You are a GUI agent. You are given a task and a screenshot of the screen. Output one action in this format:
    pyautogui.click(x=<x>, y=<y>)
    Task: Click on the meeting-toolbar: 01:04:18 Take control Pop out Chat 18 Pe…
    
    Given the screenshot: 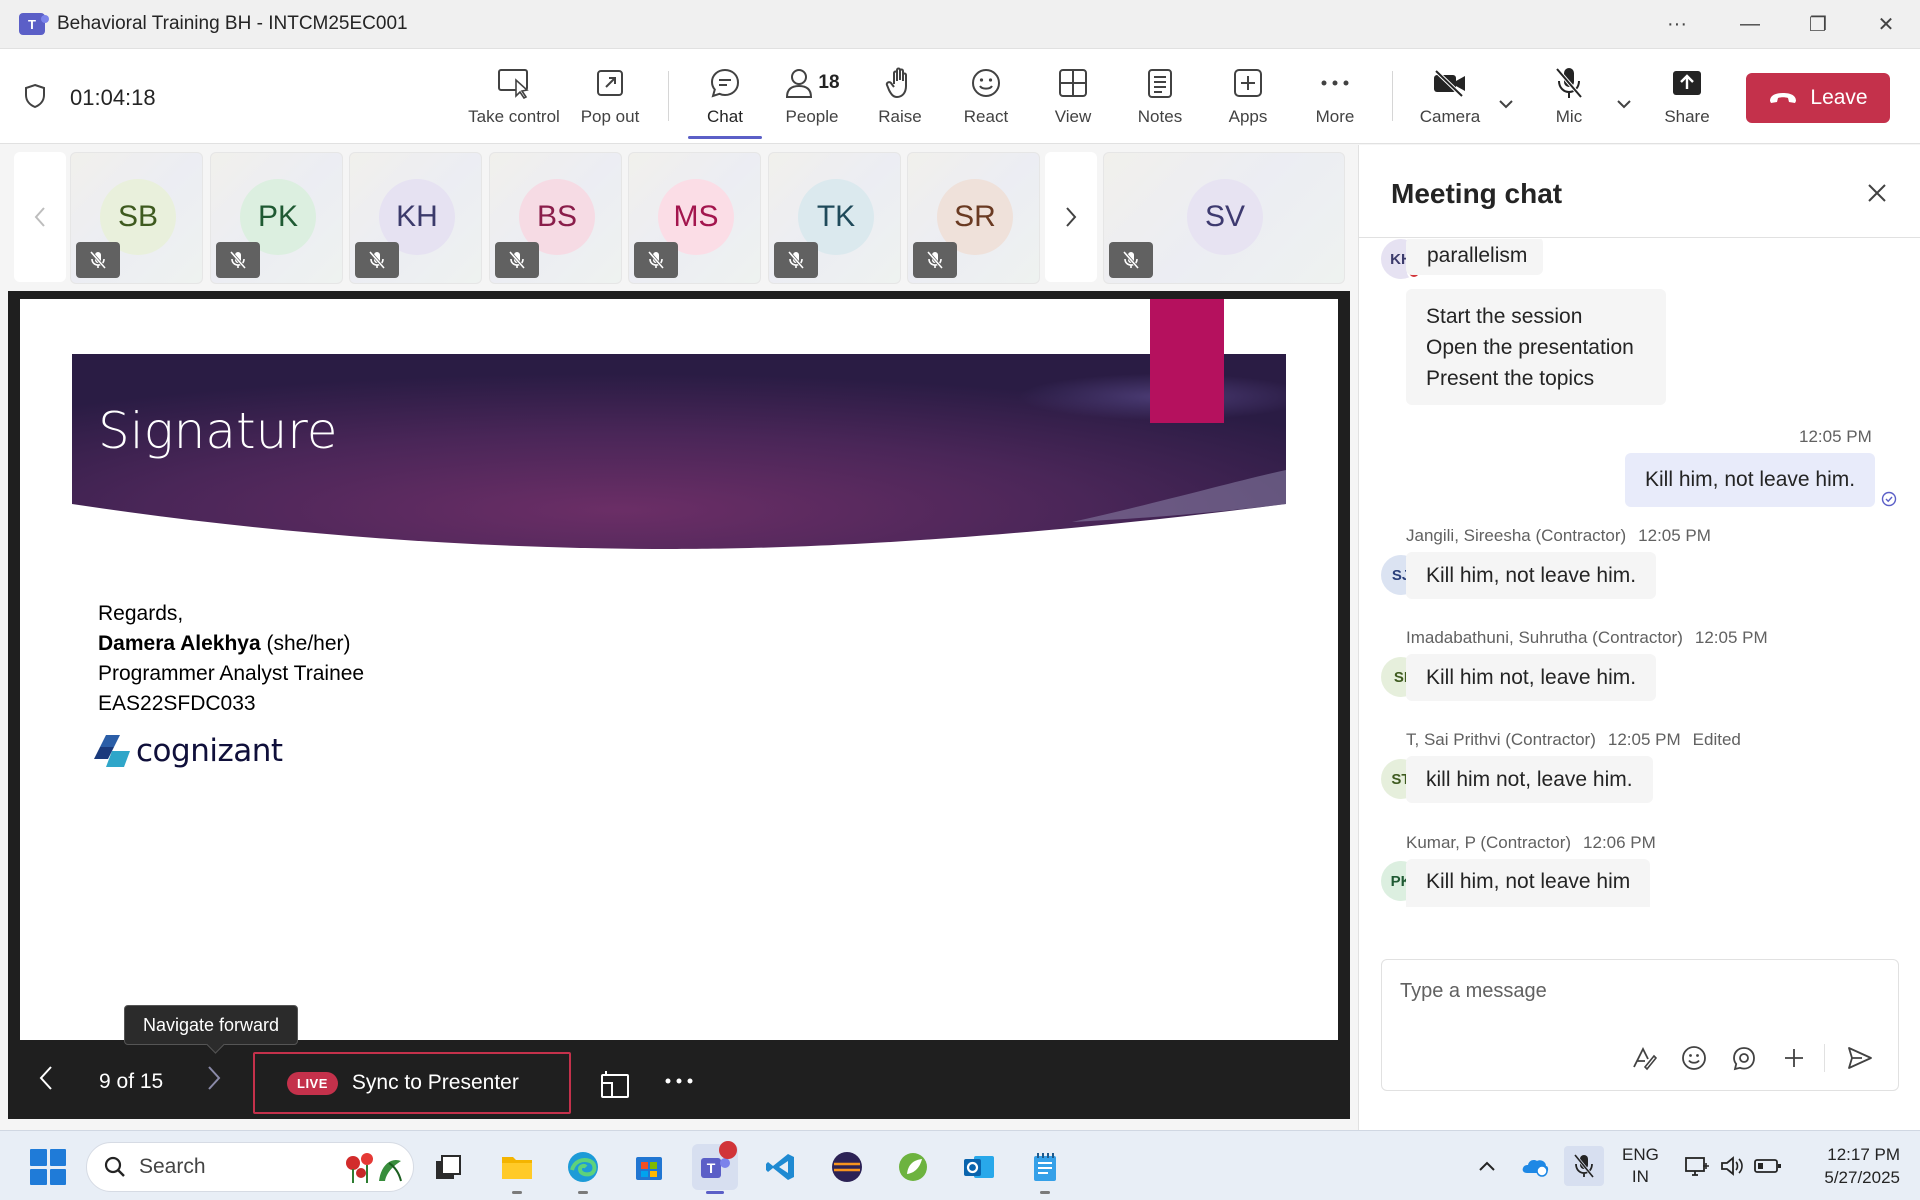 What is the action you would take?
    pyautogui.click(x=960, y=96)
    